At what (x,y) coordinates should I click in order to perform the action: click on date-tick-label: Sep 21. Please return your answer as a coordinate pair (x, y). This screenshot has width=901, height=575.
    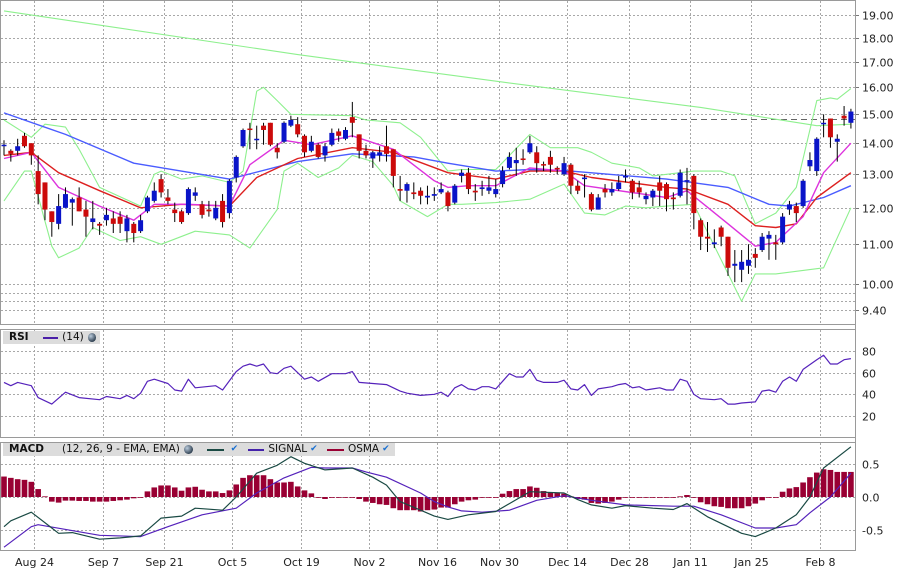
    Looking at the image, I should click on (164, 562).